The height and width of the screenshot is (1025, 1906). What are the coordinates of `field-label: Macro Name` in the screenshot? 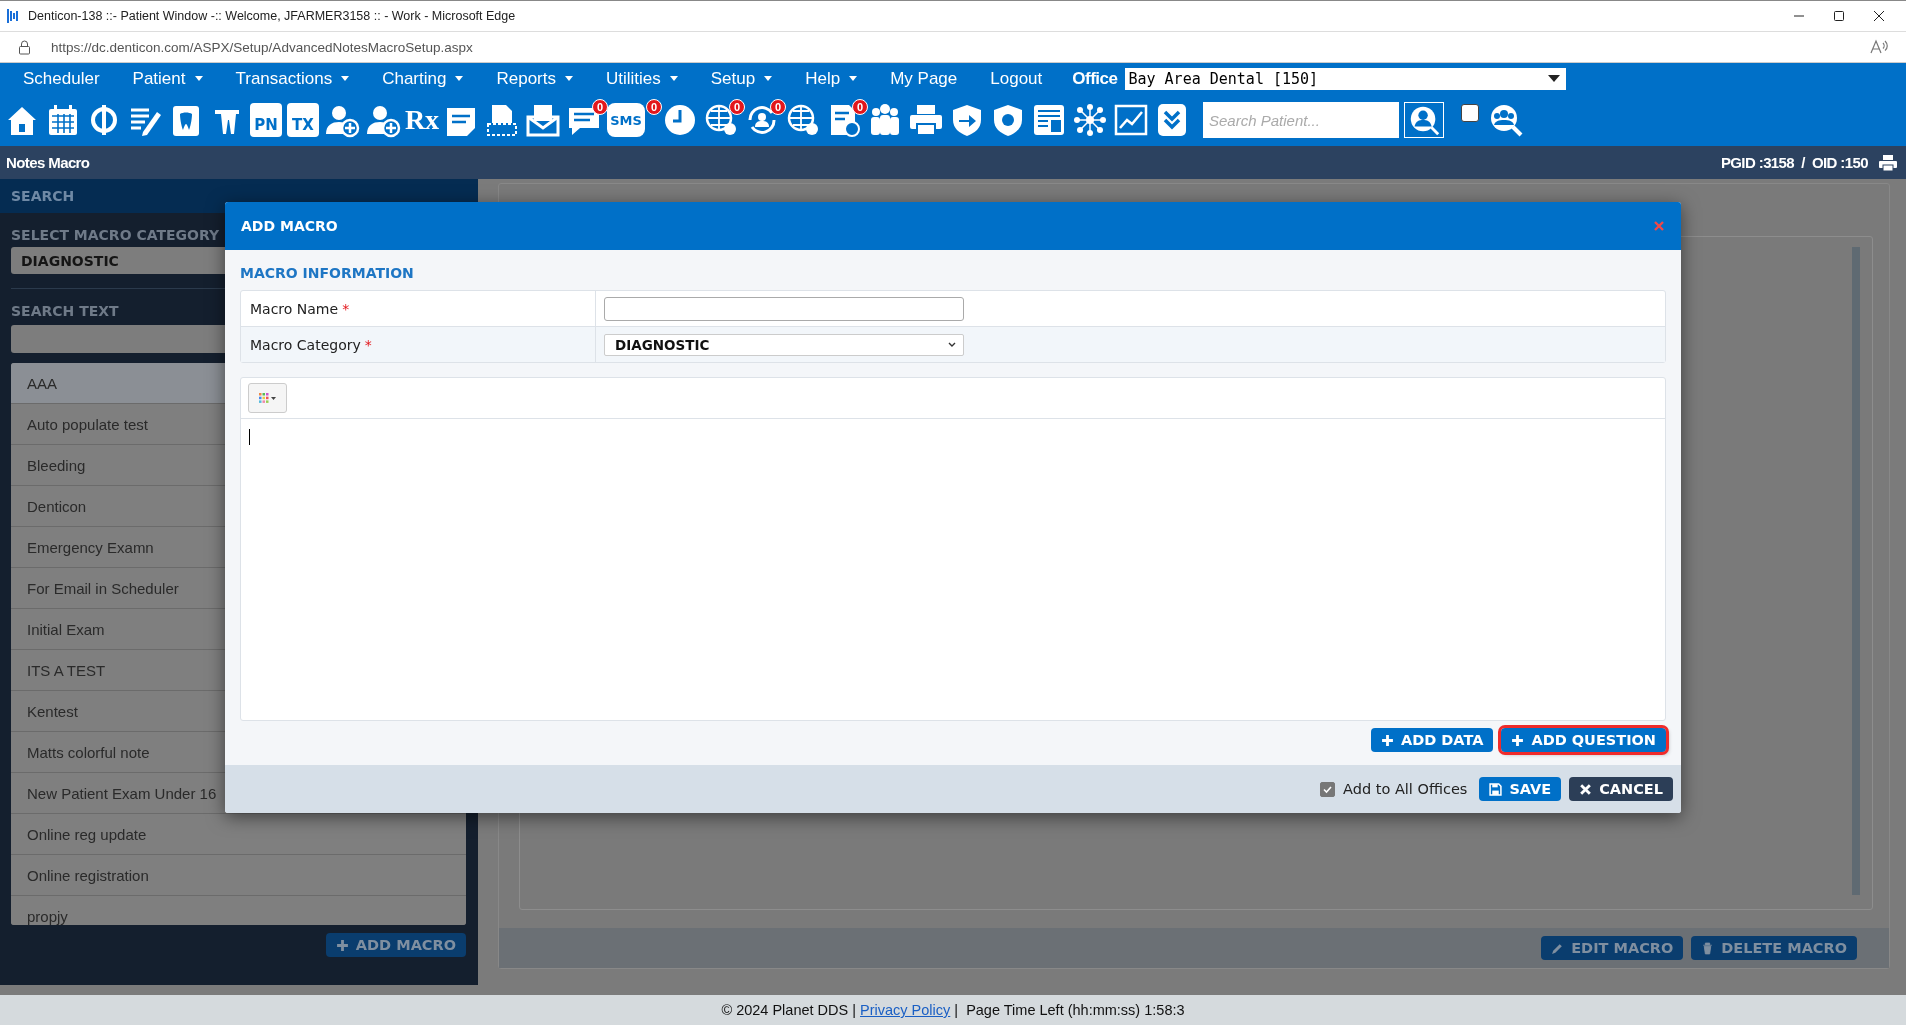 It's located at (294, 308).